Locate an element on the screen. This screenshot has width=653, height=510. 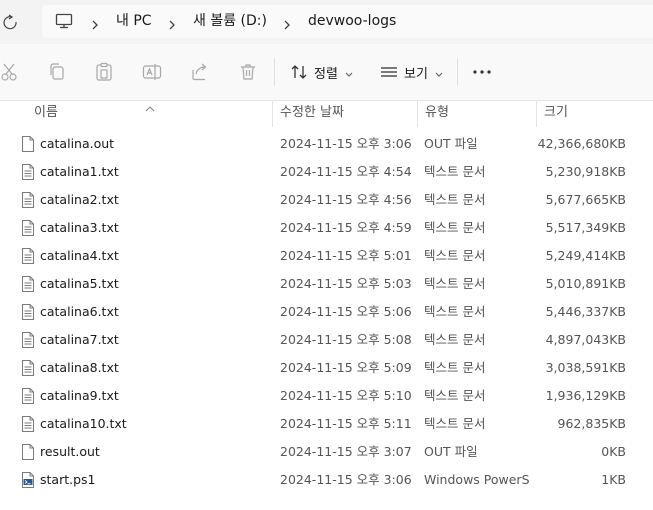
file-name: catalina7.txt is located at coordinates (79, 339).